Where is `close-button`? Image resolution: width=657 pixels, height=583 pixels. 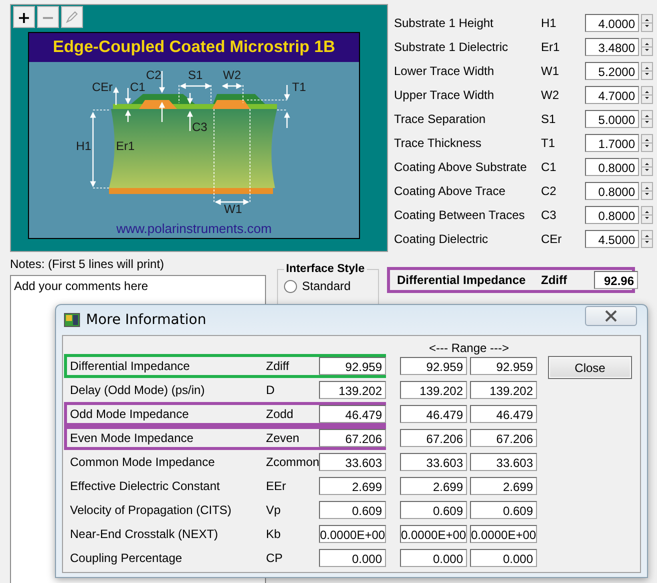 close-button is located at coordinates (611, 316).